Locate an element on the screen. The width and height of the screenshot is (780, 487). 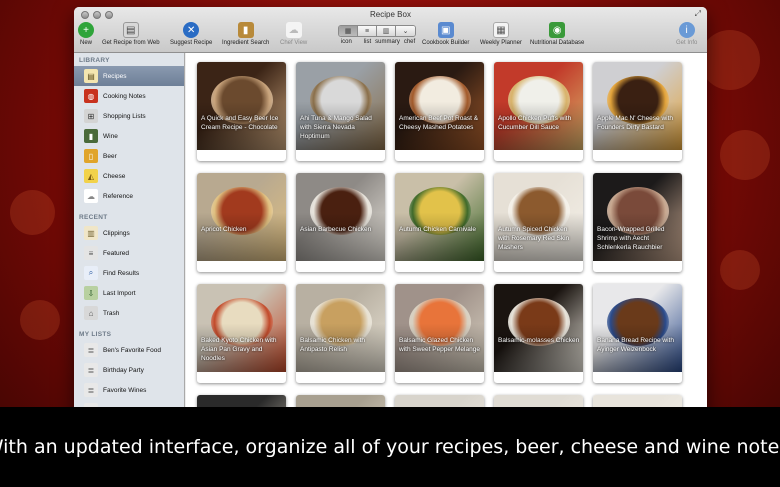
sidebar-item-cooking-notes: ◍ Cooking Notes is located at coordinates (129, 96).